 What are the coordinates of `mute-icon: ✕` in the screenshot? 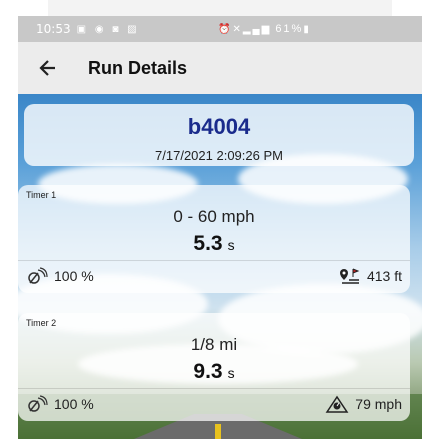 It's located at (237, 29).